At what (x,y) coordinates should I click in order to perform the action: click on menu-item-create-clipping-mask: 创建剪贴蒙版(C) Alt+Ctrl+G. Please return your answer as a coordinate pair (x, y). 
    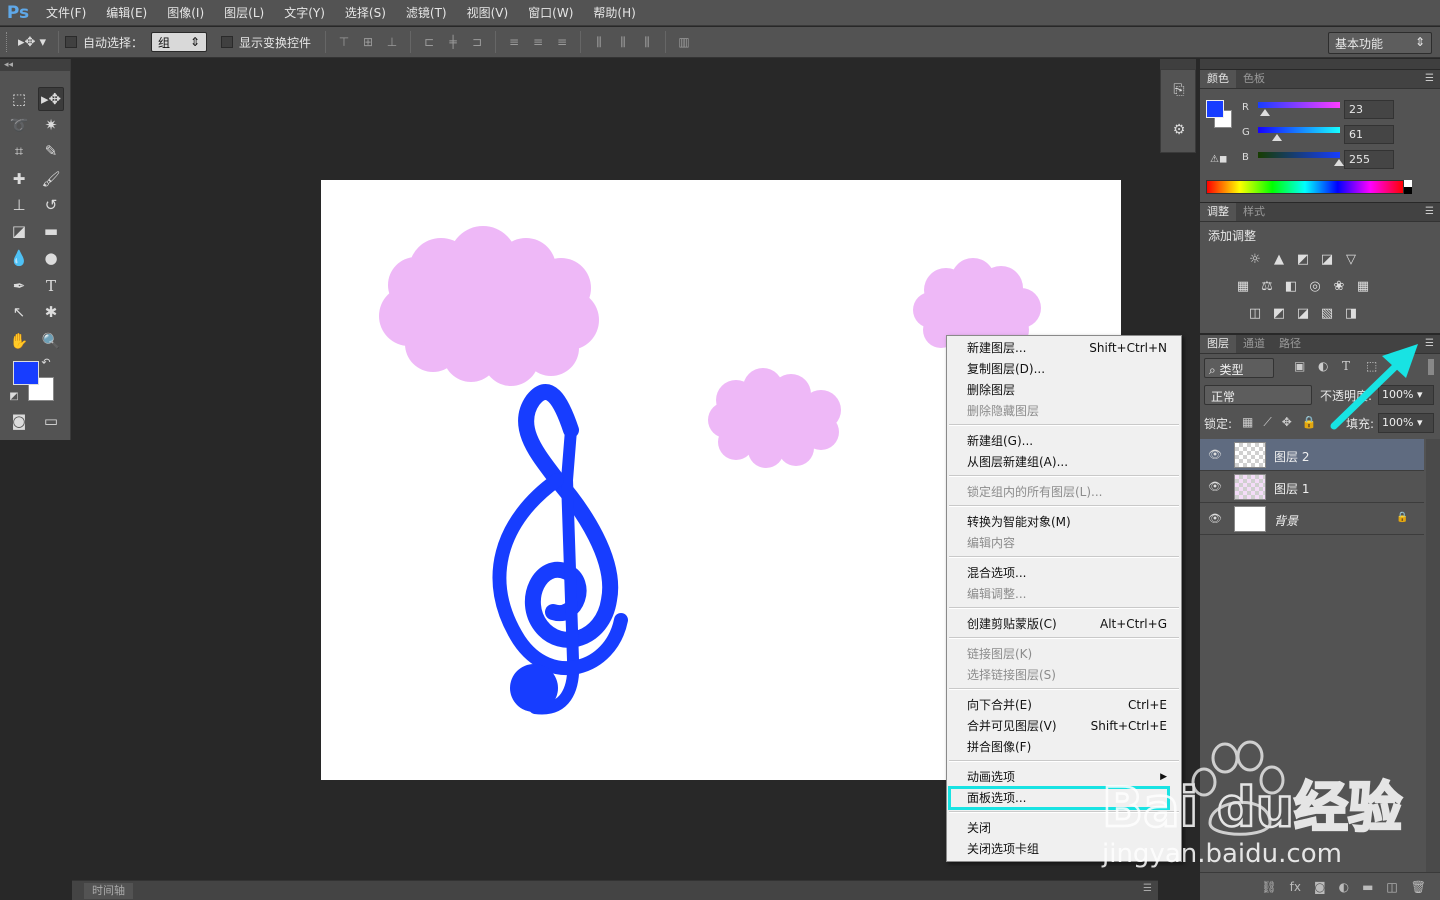
    Looking at the image, I should click on (1067, 624).